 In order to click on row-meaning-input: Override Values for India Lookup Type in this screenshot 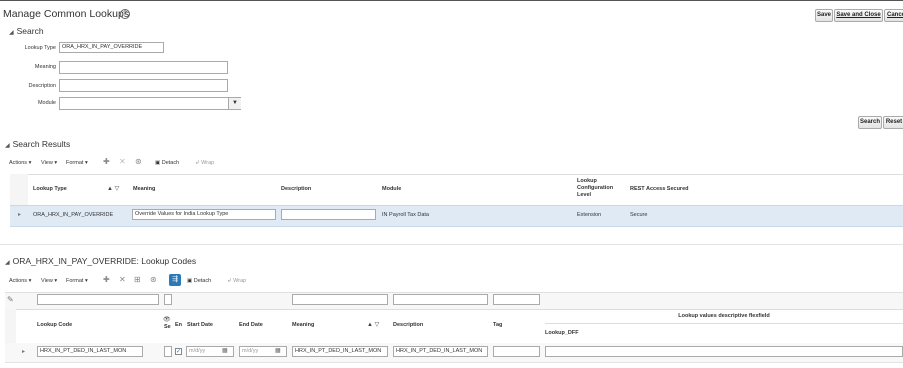, I will do `click(204, 214)`.